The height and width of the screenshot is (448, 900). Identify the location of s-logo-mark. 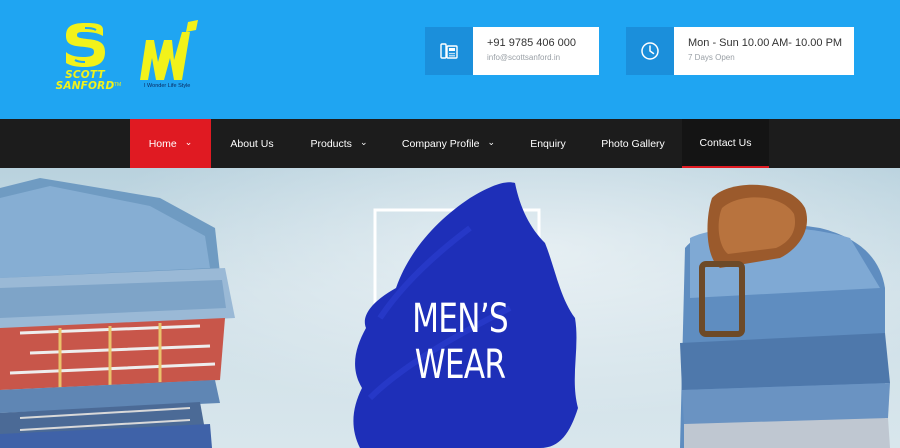
(85, 45).